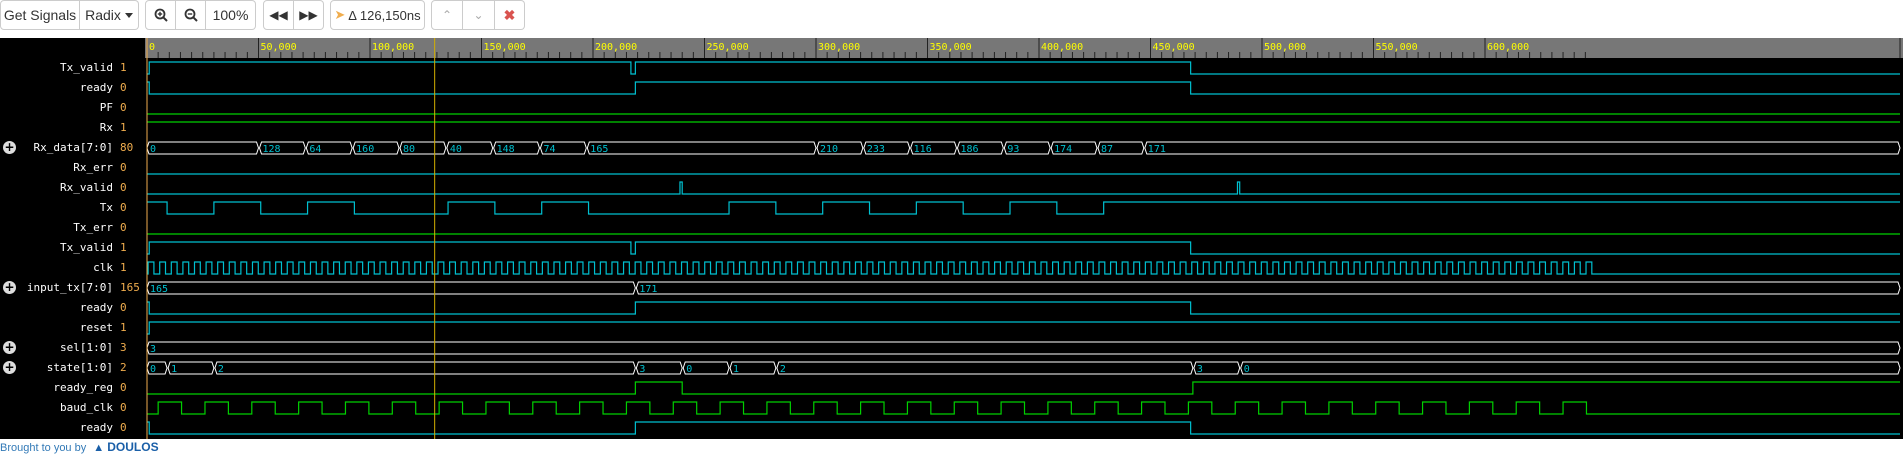 This screenshot has height=457, width=1903. What do you see at coordinates (152, 47) in the screenshot?
I see `ruler-tick-label: 0` at bounding box center [152, 47].